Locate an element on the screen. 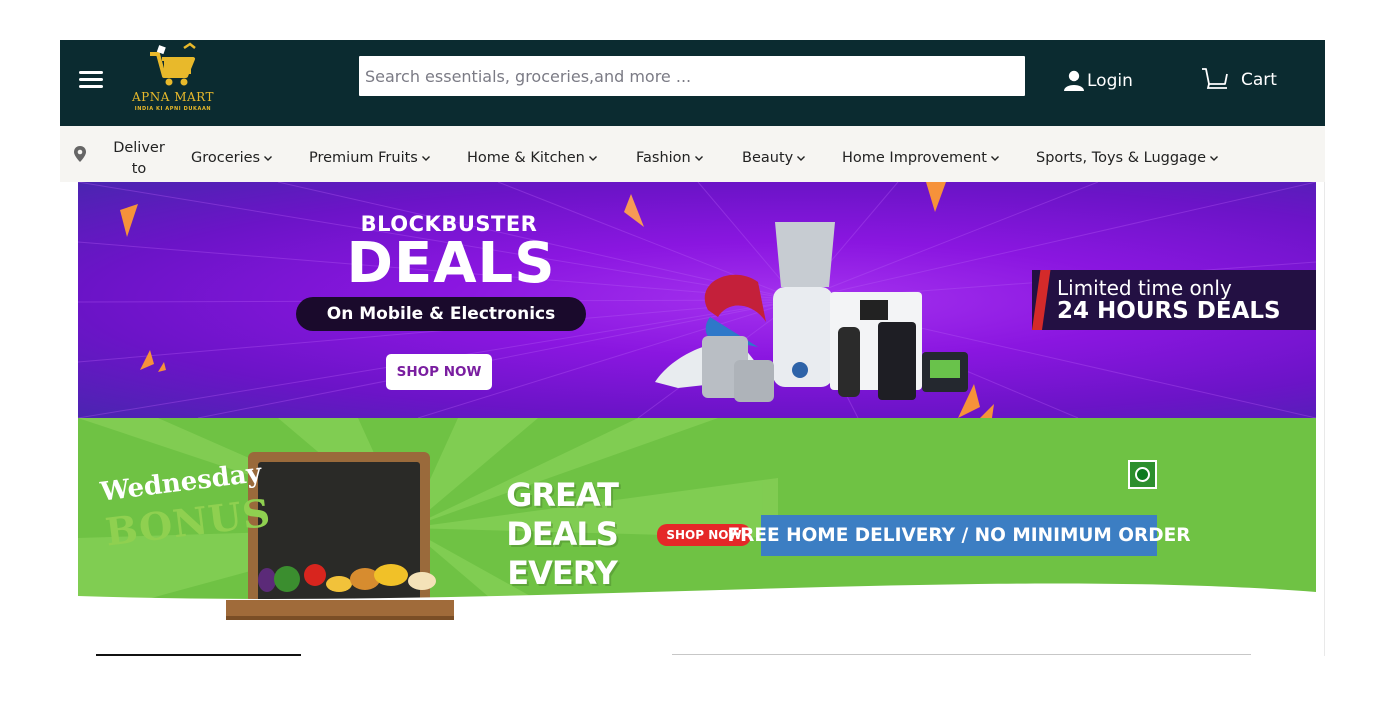 The height and width of the screenshot is (717, 1387). cart-button: Cart is located at coordinates (1239, 80).